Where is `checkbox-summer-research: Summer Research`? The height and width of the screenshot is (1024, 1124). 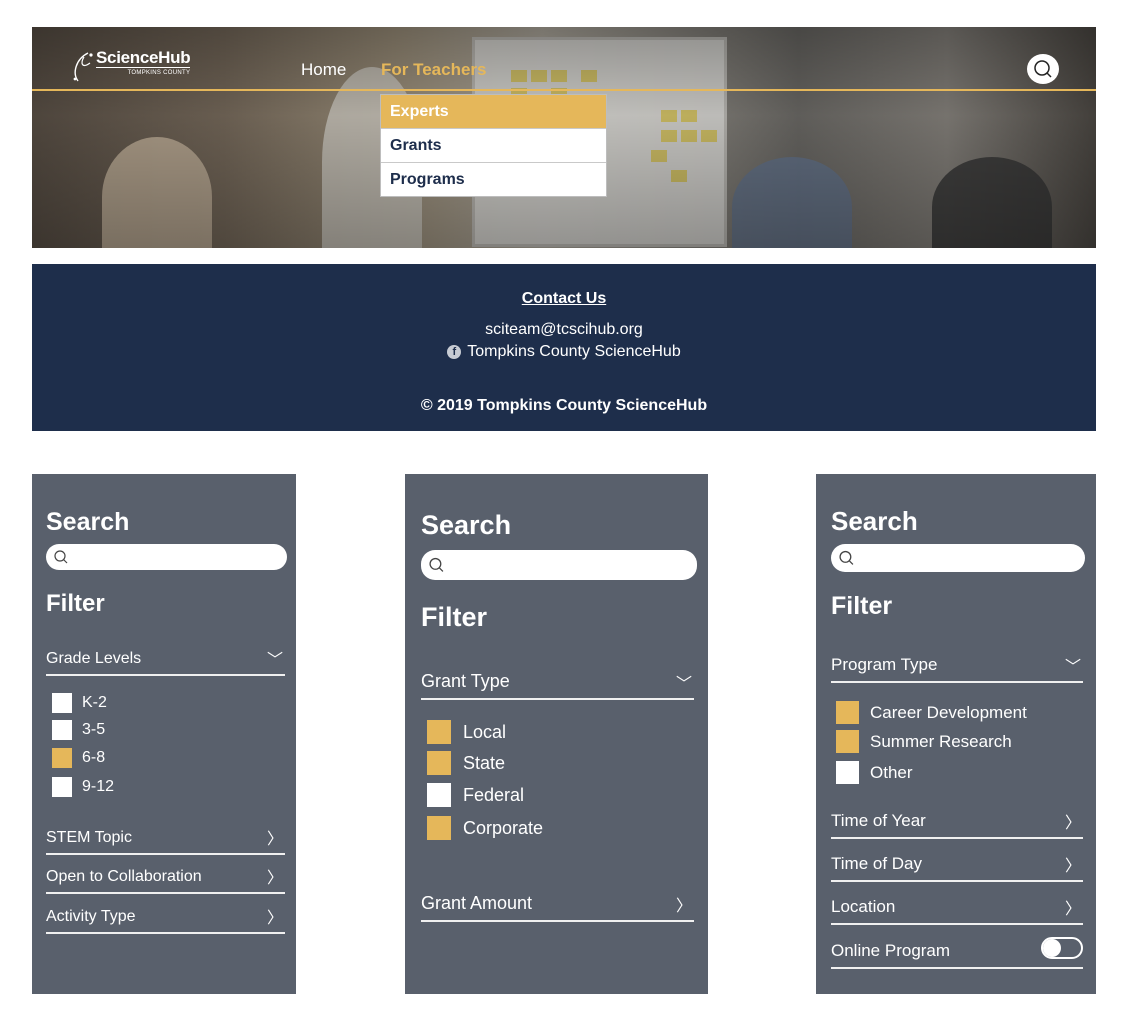
checkbox-summer-research: Summer Research is located at coordinates (924, 741).